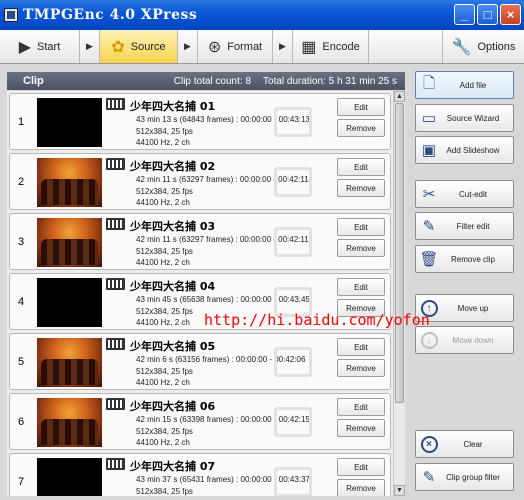 Image resolution: width=524 pixels, height=500 pixels. I want to click on scroll-thumb, so click(399, 253).